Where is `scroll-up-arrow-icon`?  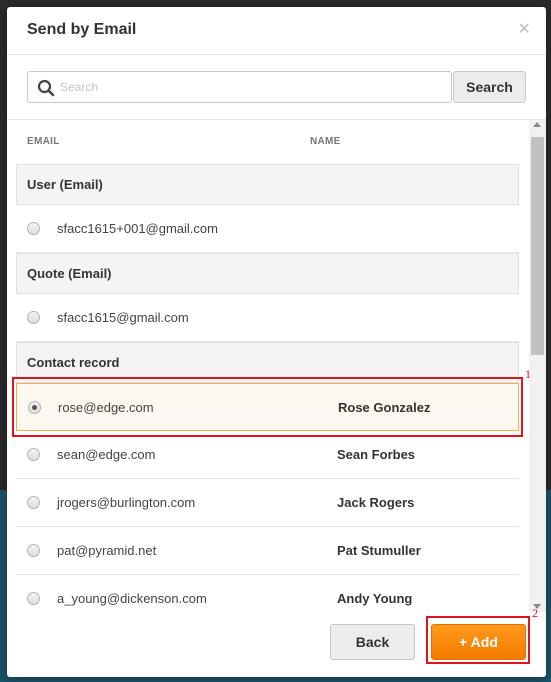
scroll-up-arrow-icon is located at coordinates (537, 124).